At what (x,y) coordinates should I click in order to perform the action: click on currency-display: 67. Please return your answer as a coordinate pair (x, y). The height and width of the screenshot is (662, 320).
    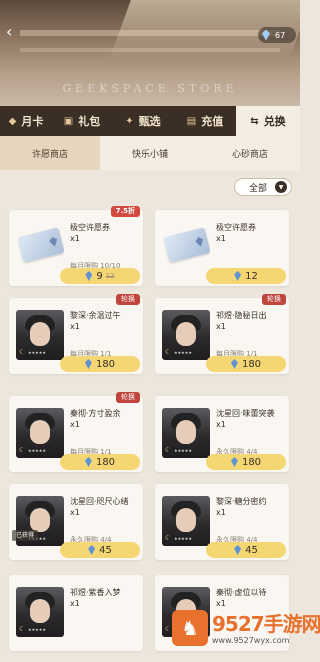
    Looking at the image, I should click on (277, 35).